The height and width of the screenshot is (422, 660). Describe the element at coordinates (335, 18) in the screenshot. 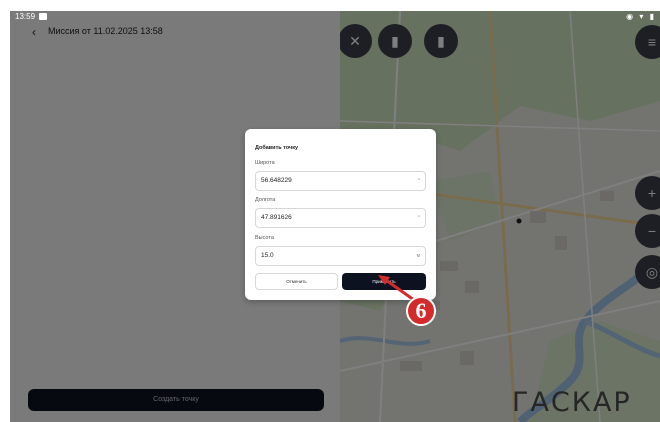

I see `status-bar: 13:59 ◉ ▾ ▮` at that location.